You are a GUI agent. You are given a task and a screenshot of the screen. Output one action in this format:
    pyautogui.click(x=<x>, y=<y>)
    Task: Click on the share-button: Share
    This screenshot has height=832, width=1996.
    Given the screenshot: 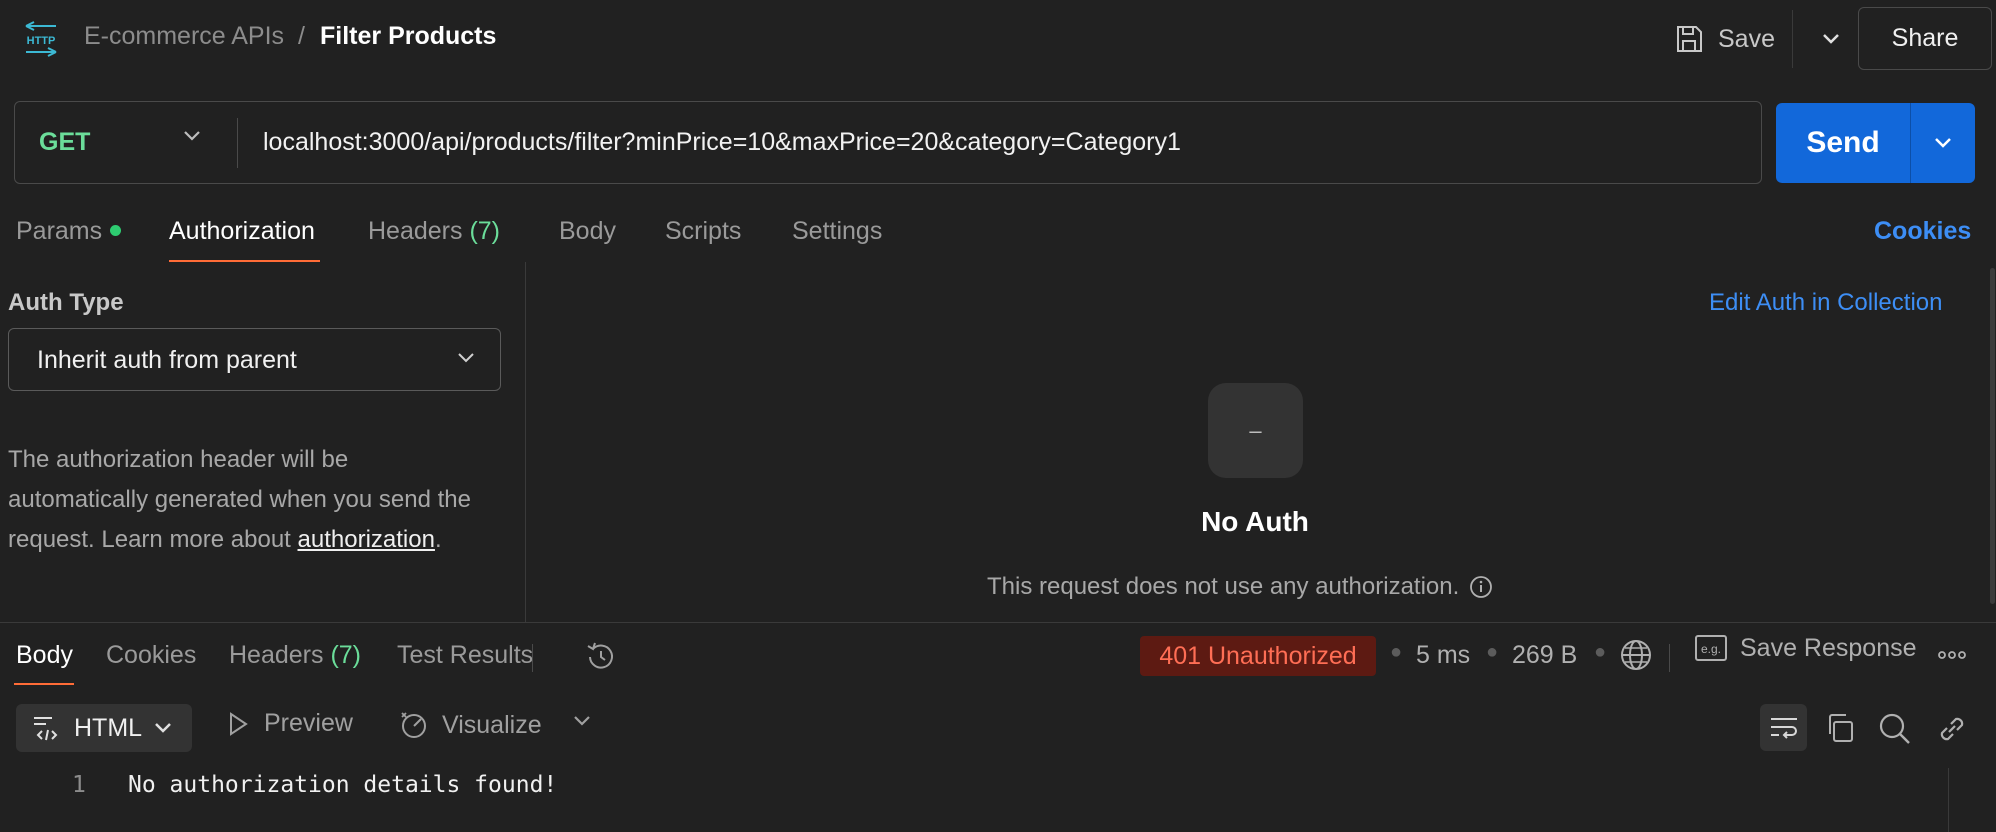 What is the action you would take?
    pyautogui.click(x=1925, y=38)
    